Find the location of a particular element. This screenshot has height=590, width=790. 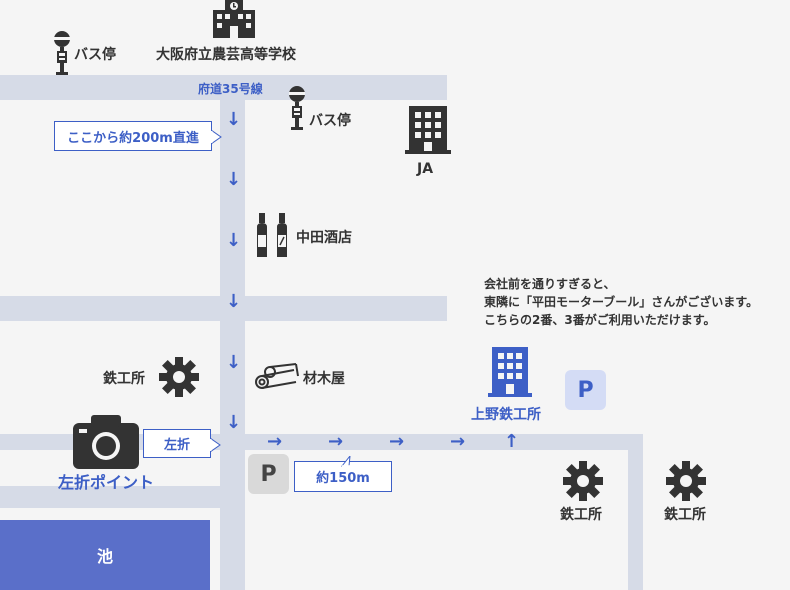

turn-left-callout: 左折 is located at coordinates (177, 443).